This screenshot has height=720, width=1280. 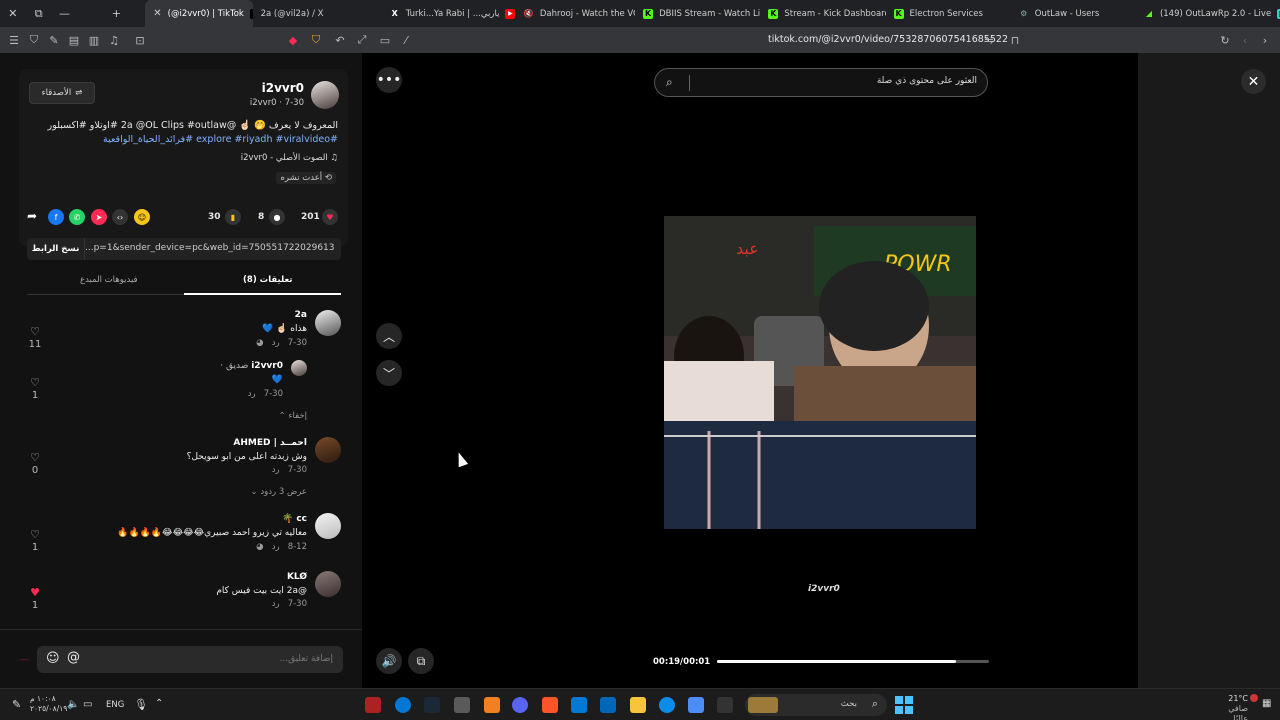 I want to click on comment-author: احمــد | AHMED, so click(x=270, y=443).